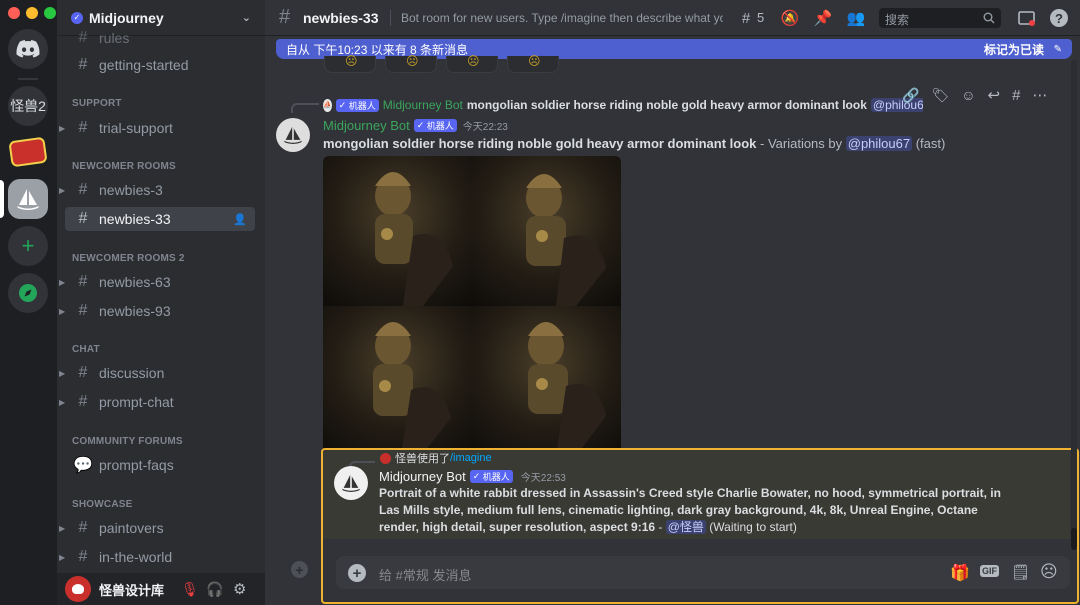 The height and width of the screenshot is (605, 1080). Describe the element at coordinates (102, 504) in the screenshot. I see `category-showcase: SHOWCASE` at that location.